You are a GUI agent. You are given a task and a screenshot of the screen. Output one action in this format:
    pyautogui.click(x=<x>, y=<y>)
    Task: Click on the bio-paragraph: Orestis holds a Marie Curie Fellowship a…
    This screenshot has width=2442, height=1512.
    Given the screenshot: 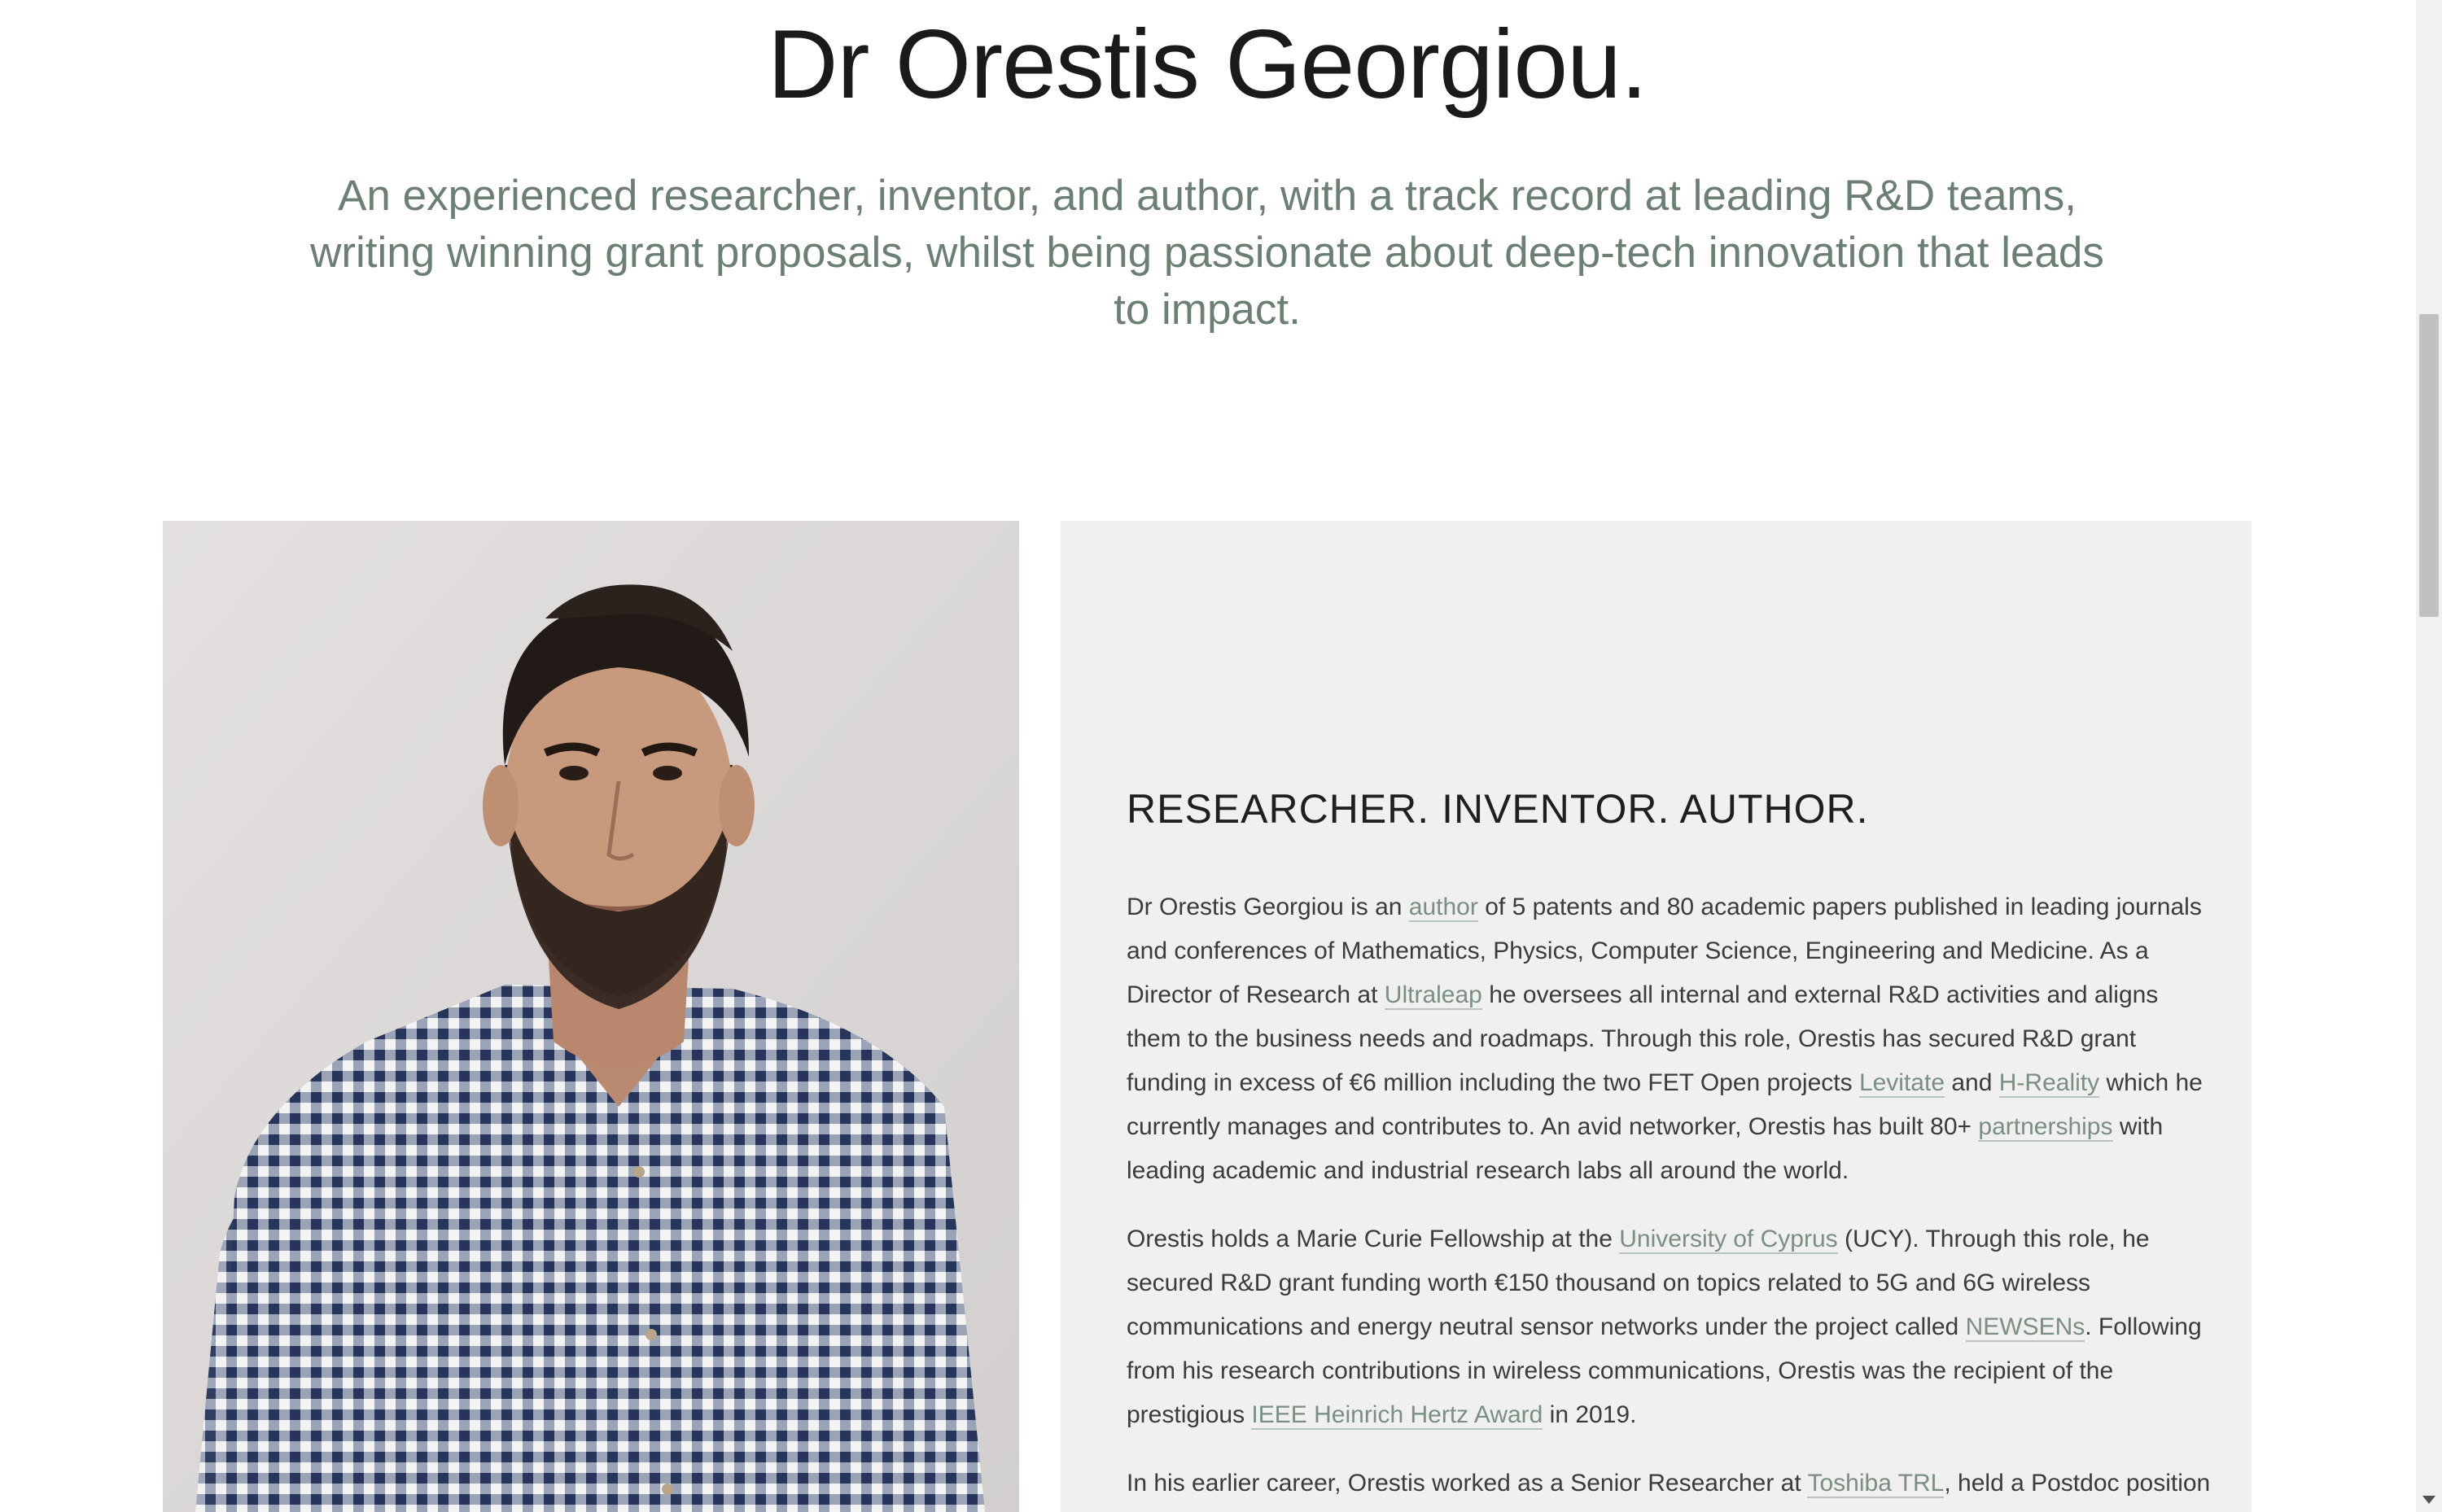 What is the action you would take?
    pyautogui.click(x=1672, y=1327)
    